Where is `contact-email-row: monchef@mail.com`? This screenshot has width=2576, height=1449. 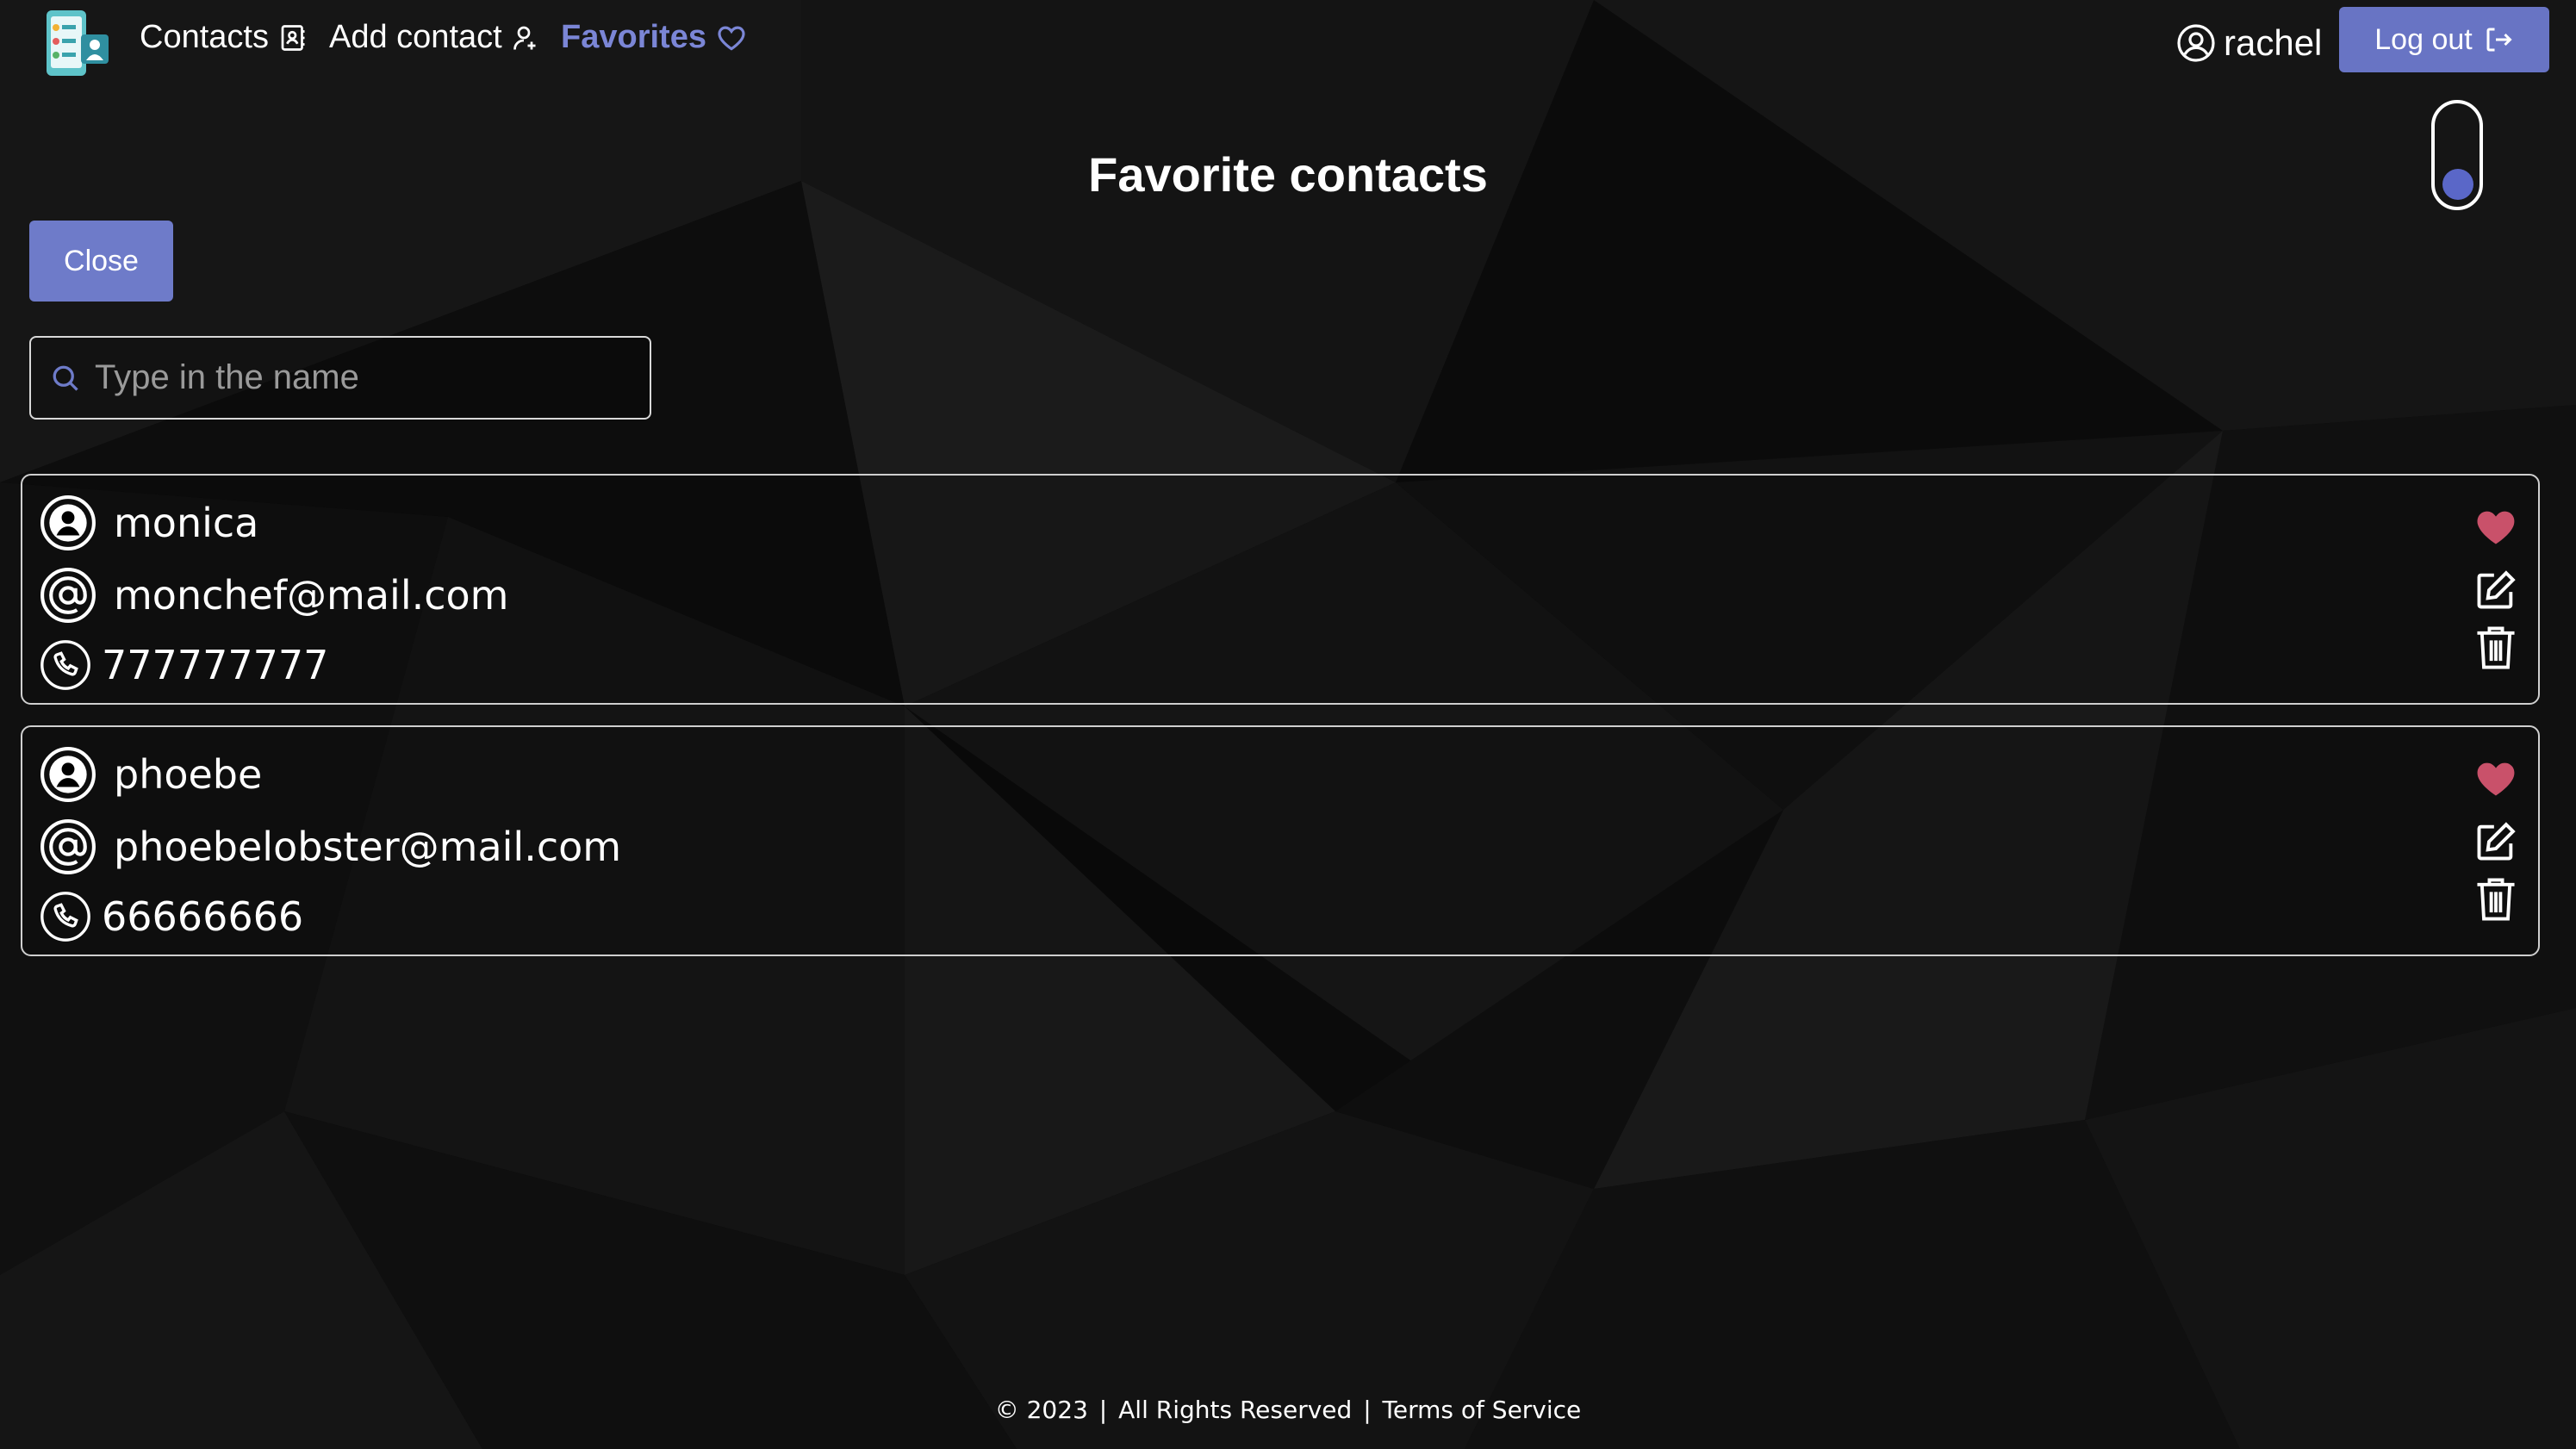
contact-email-row: monchef@mail.com is located at coordinates (274, 595).